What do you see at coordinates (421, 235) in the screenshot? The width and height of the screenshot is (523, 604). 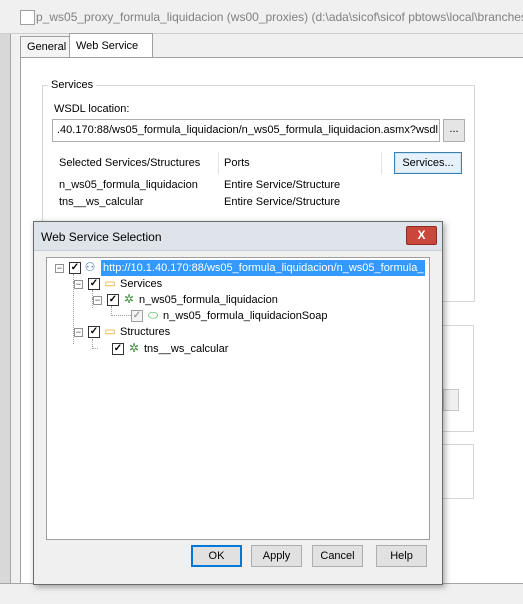 I see `close-button: X` at bounding box center [421, 235].